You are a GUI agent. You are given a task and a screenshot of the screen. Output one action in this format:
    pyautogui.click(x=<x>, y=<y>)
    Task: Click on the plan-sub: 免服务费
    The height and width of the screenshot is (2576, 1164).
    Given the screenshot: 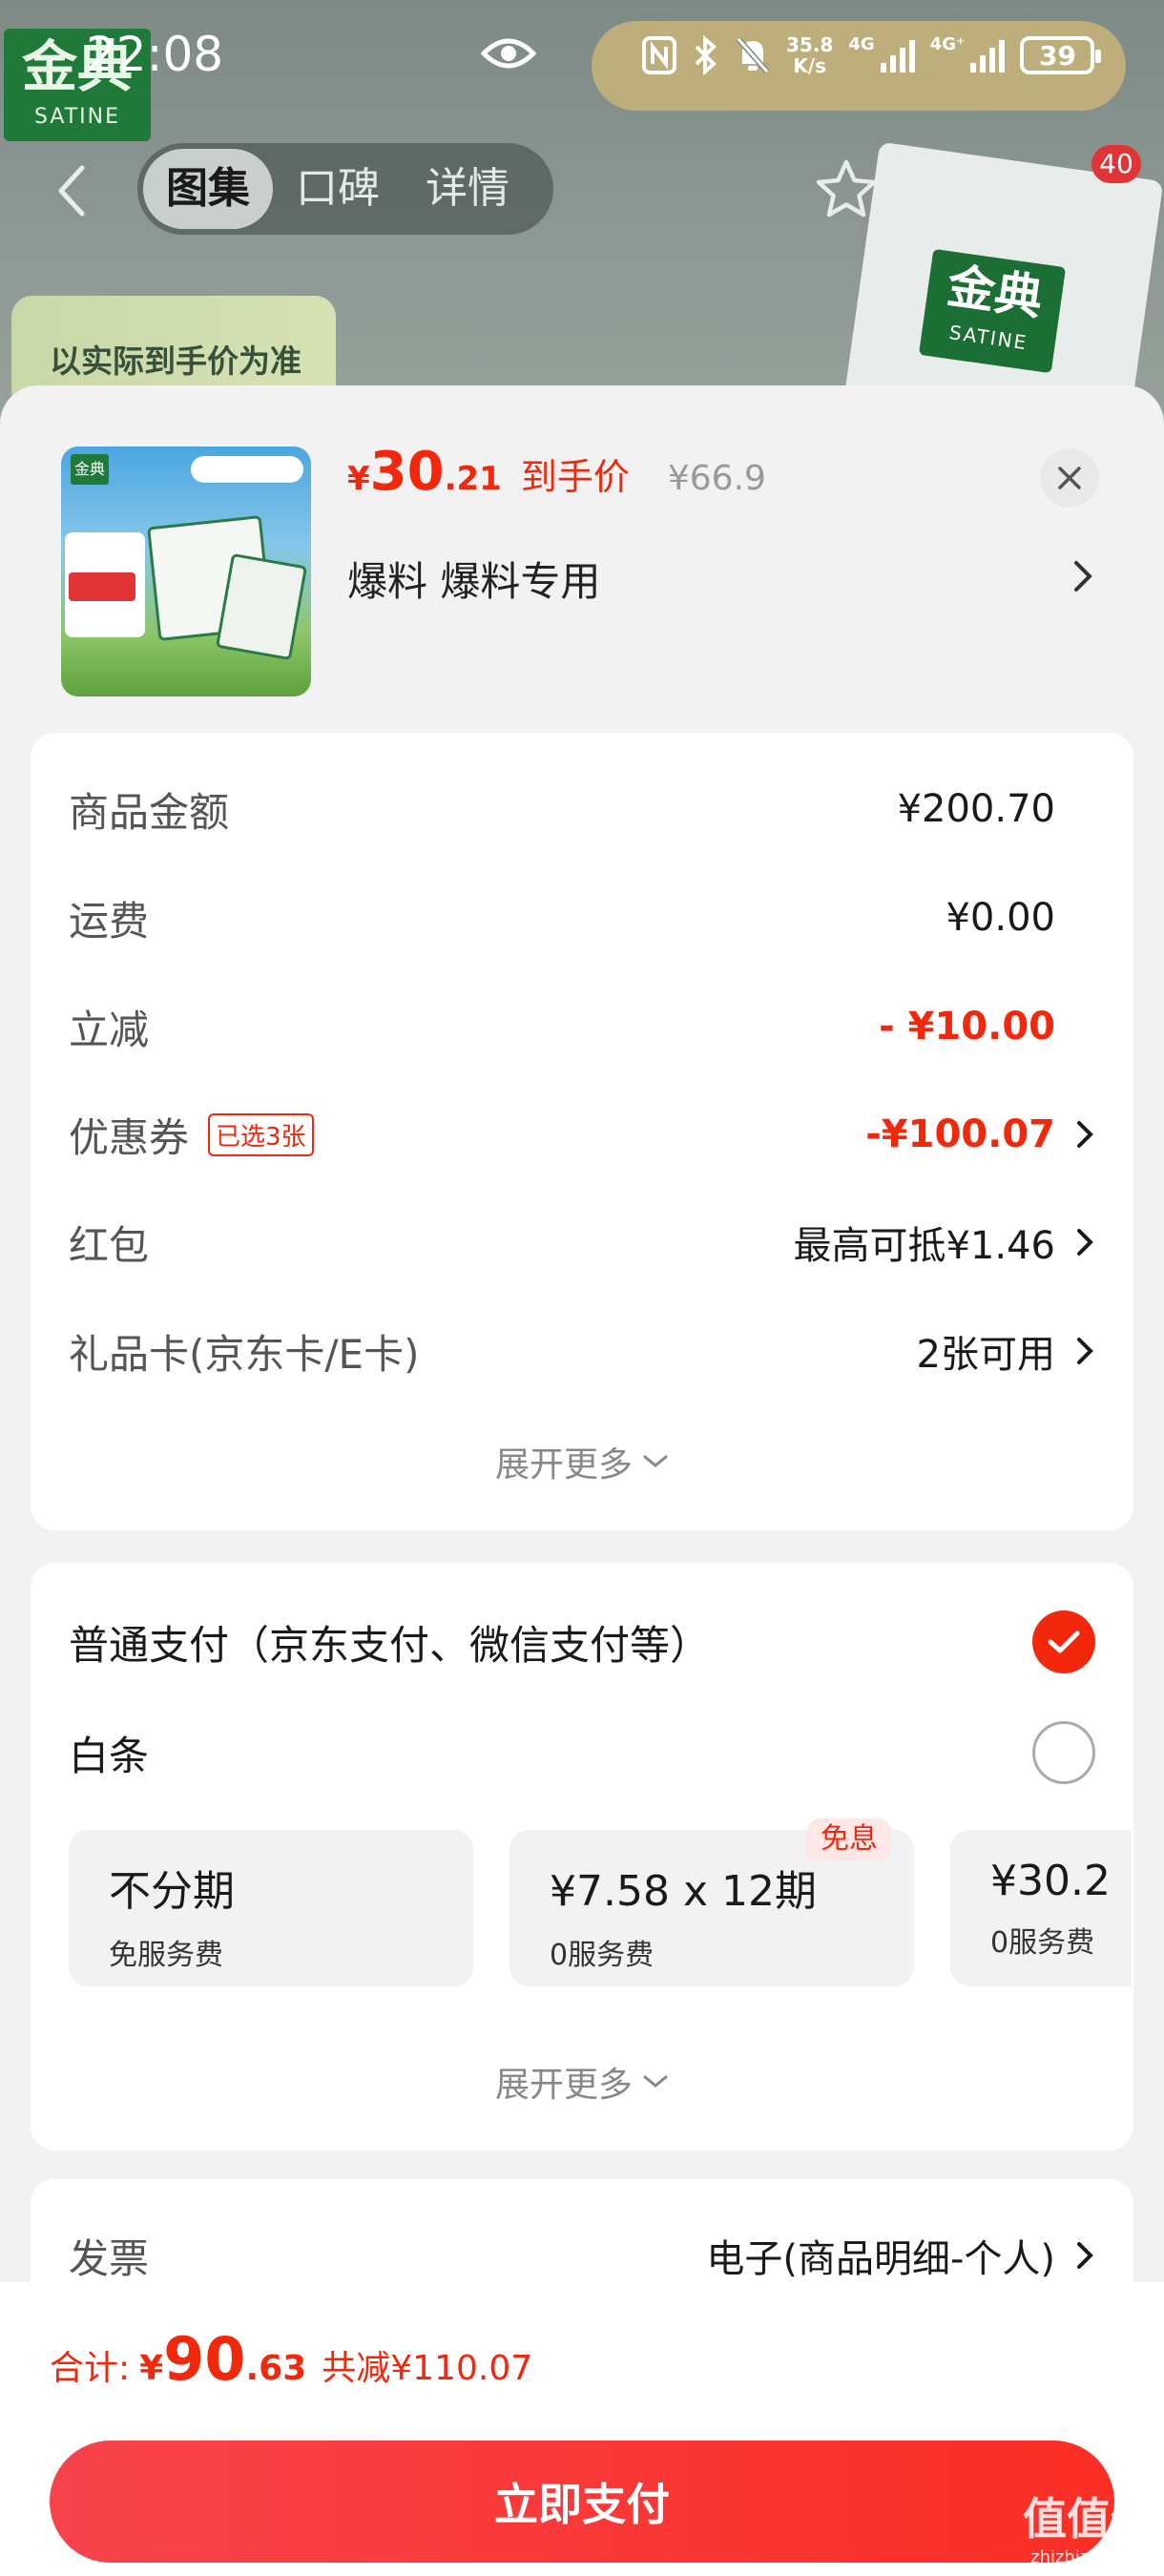 What is the action you would take?
    pyautogui.click(x=166, y=1955)
    